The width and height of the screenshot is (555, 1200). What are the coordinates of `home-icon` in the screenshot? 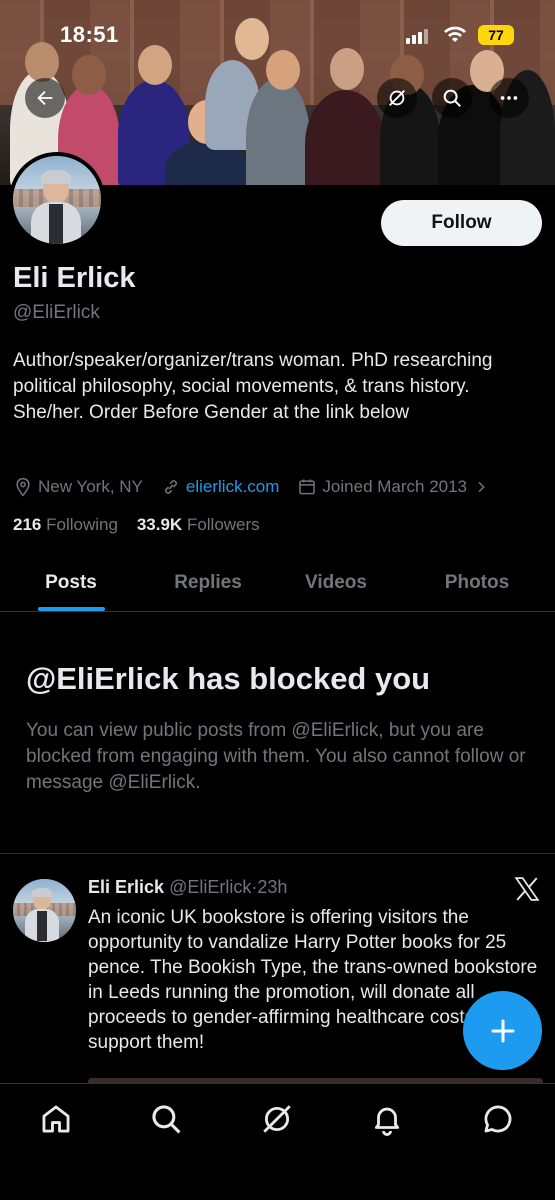 It's located at (56, 1119).